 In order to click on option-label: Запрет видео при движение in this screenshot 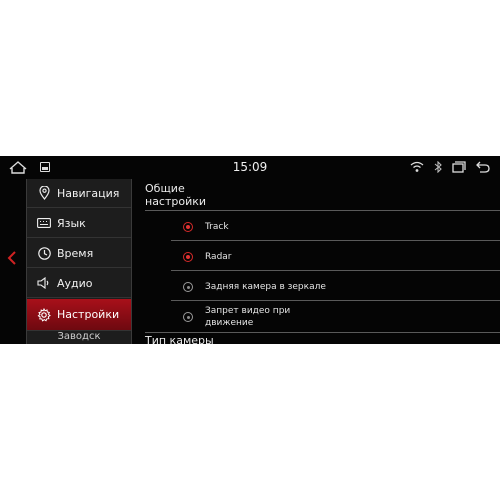, I will do `click(248, 317)`.